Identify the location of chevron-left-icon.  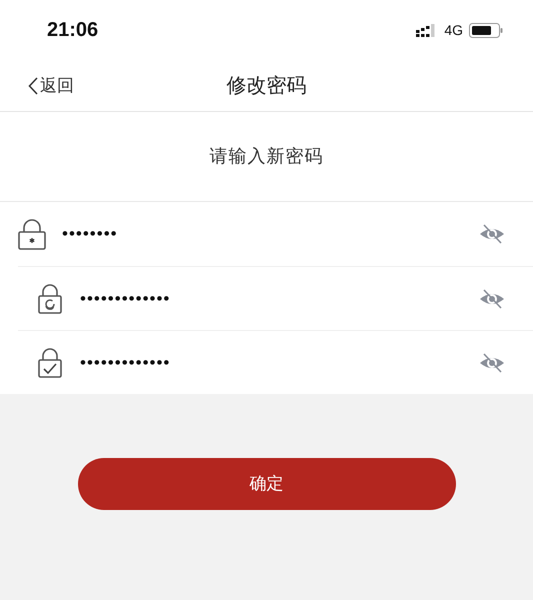
(33, 85).